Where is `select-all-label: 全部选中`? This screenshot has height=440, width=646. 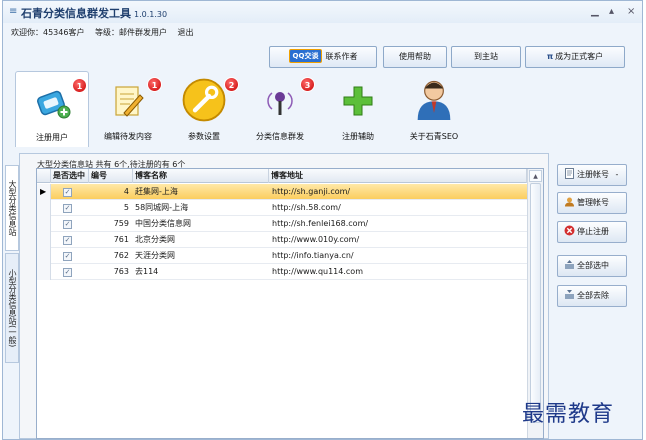
select-all-label: 全部选中 is located at coordinates (593, 265).